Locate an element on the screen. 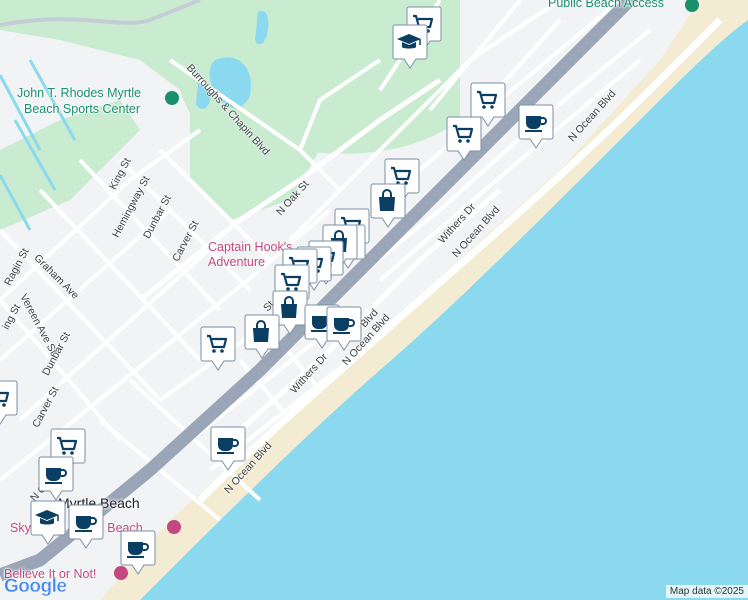 This screenshot has height=600, width=748. skywheel-pin is located at coordinates (174, 527).